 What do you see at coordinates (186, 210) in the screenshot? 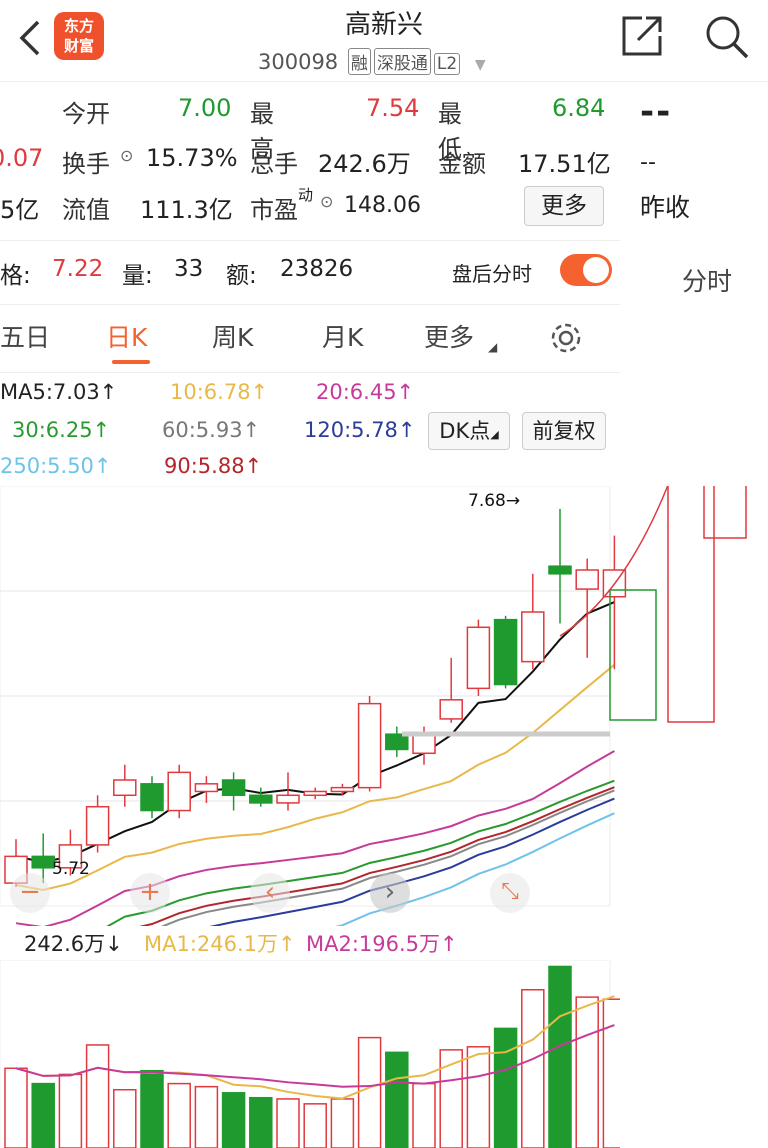
I see `float-value: 111.3亿` at bounding box center [186, 210].